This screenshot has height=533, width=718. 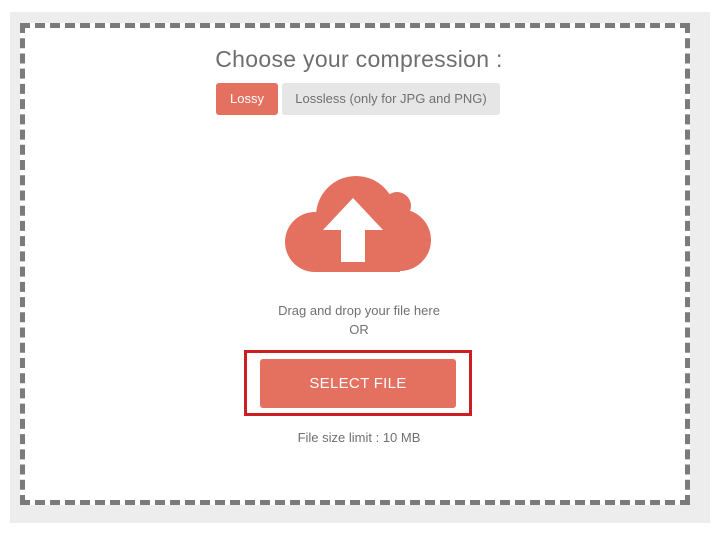 I want to click on compression-title: Choose your compression :, so click(x=359, y=59).